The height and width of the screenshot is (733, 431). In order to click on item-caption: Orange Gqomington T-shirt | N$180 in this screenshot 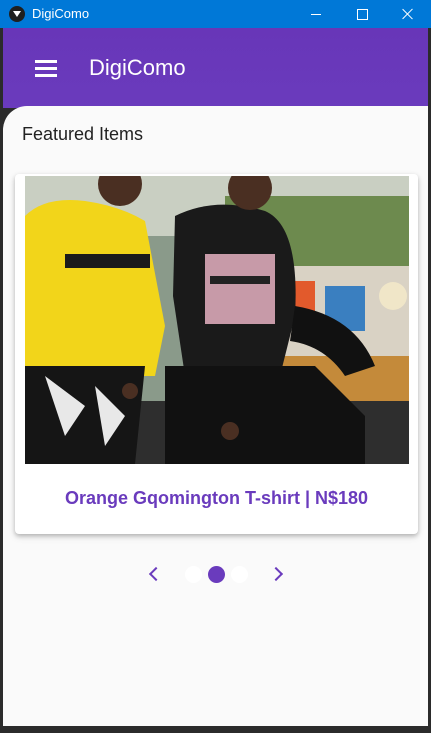, I will do `click(216, 498)`.